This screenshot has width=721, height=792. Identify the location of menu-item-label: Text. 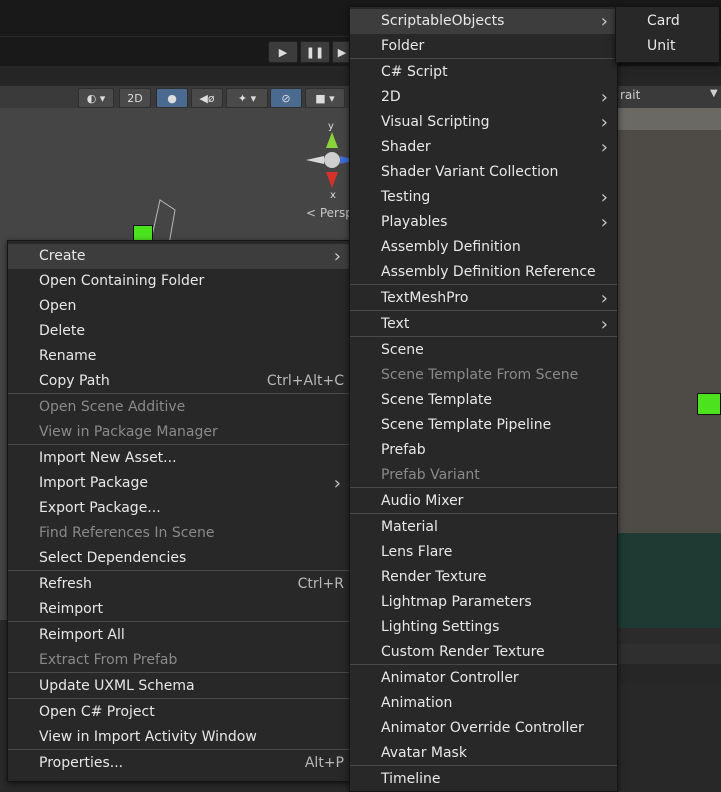
(395, 324).